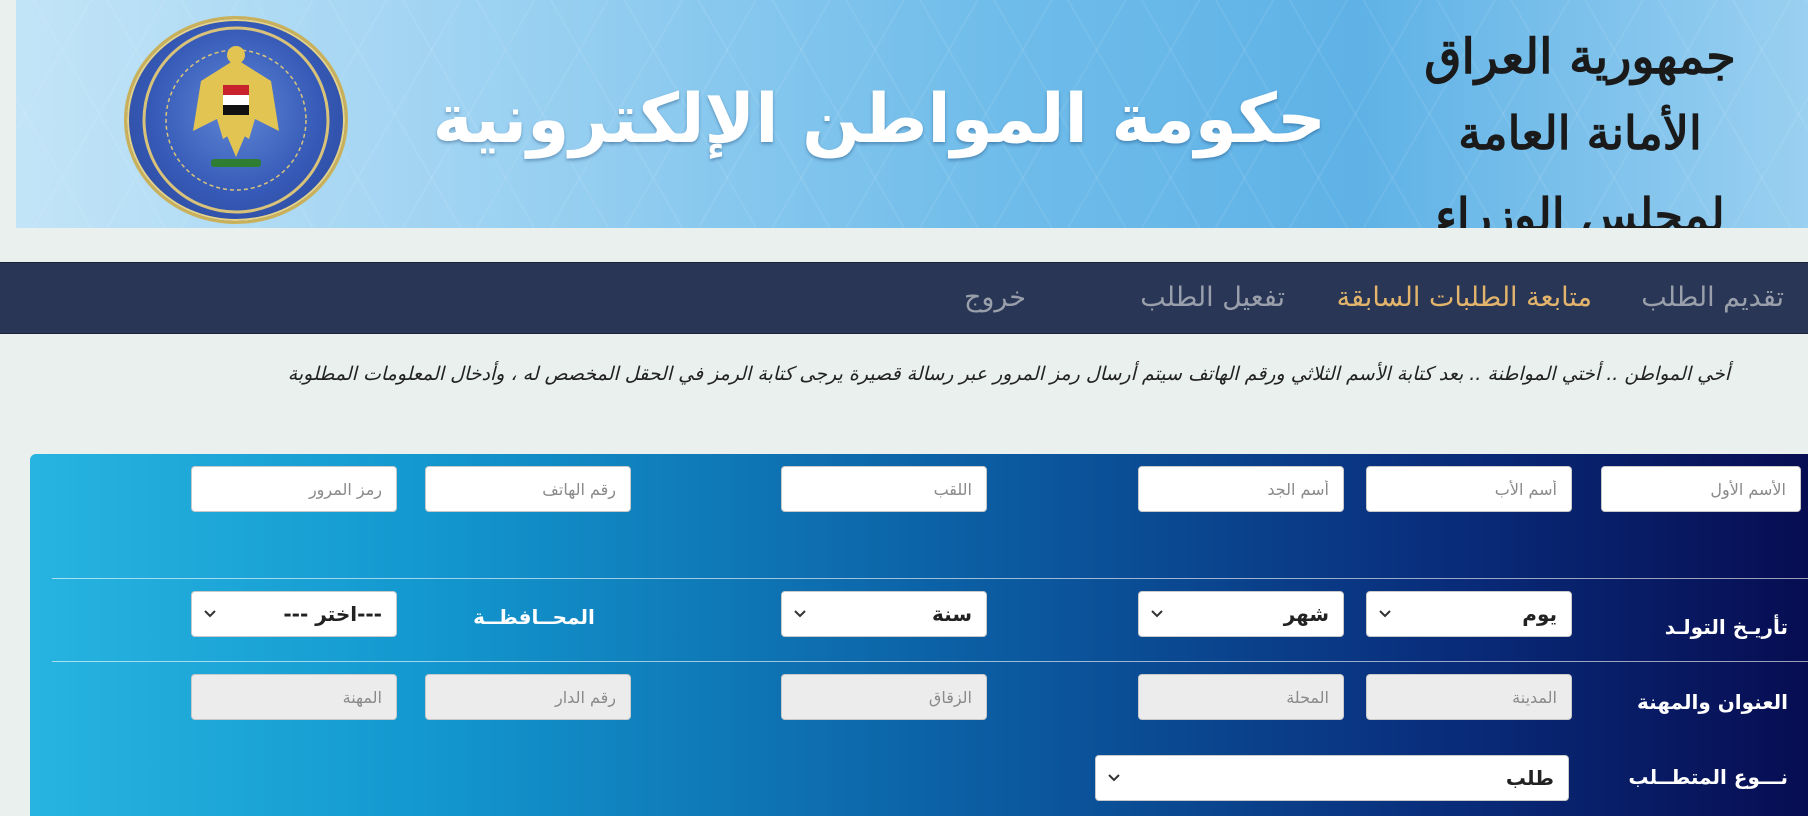 This screenshot has width=1808, height=816. What do you see at coordinates (1306, 614) in the screenshot?
I see `birth-month-value: شهر` at bounding box center [1306, 614].